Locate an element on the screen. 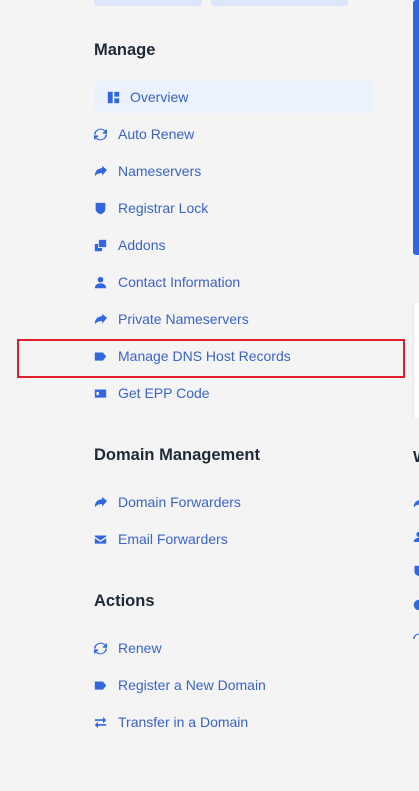 The width and height of the screenshot is (419, 791). section-title-domain-management: Domain Management is located at coordinates (177, 455).